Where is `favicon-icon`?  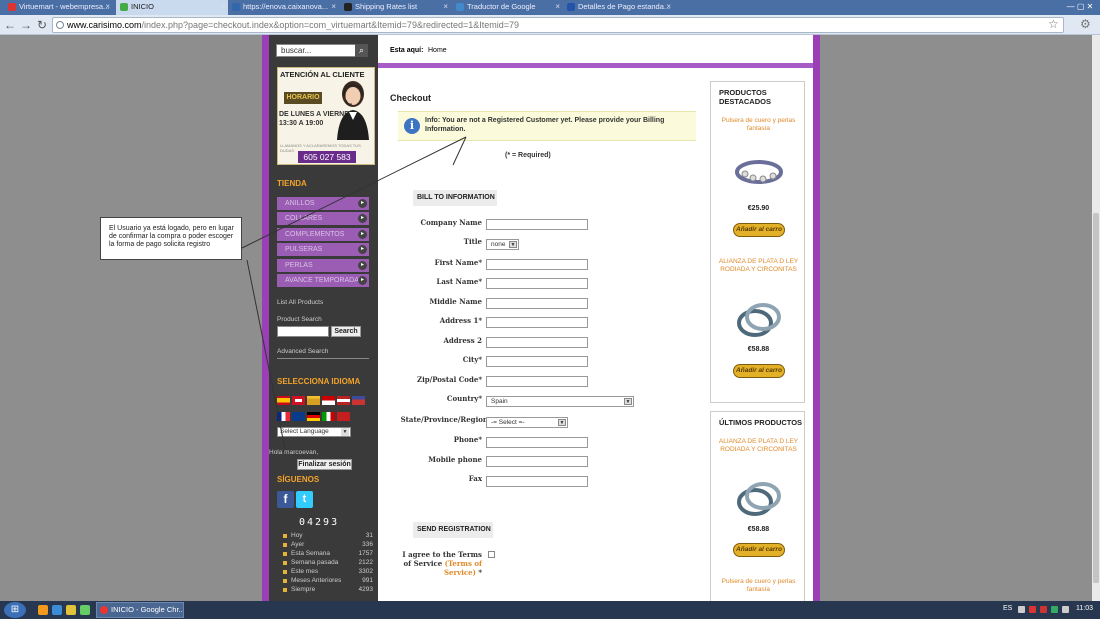
favicon-icon is located at coordinates (124, 7).